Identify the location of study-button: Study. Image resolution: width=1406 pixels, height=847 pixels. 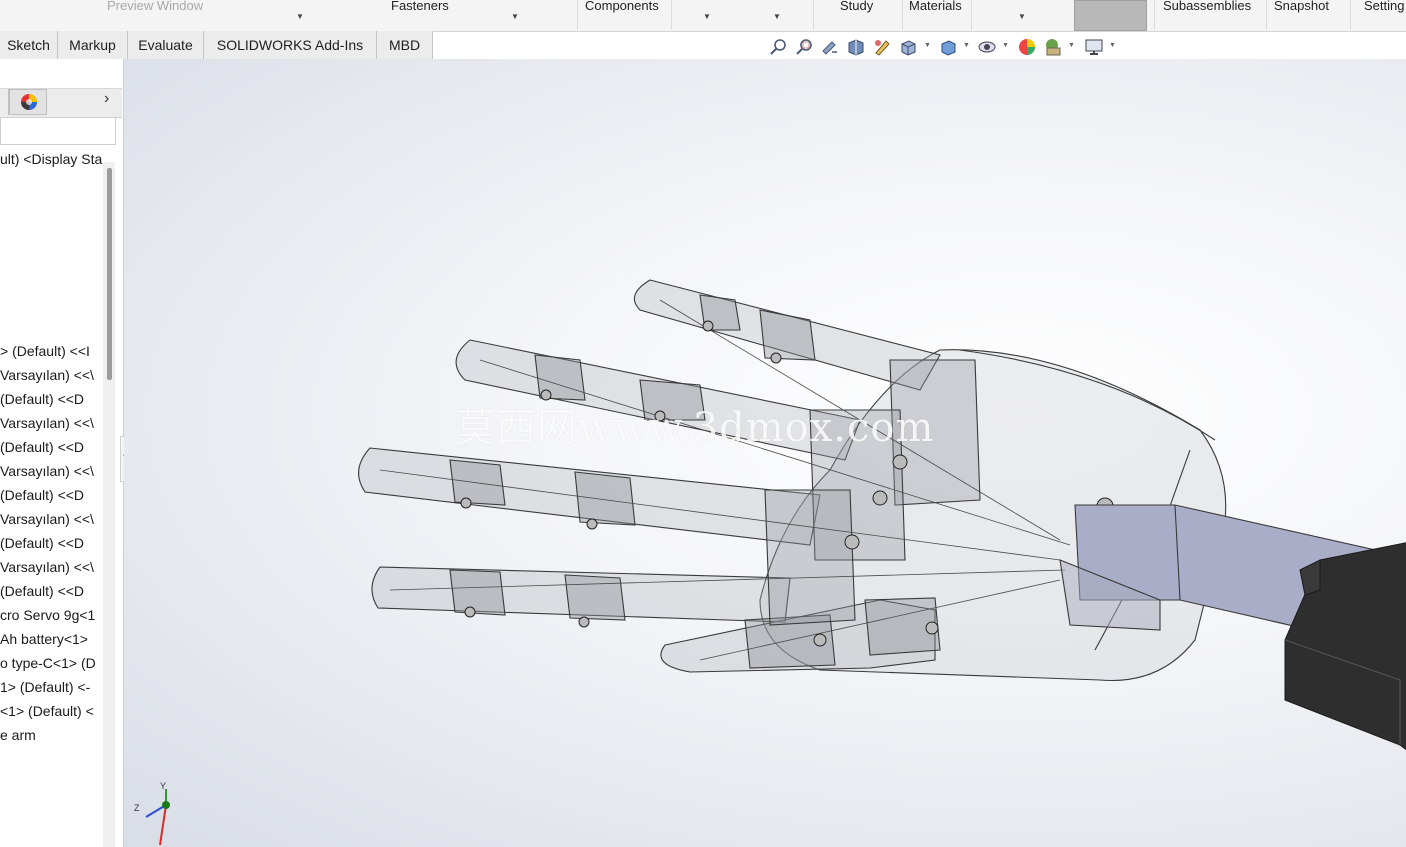
(856, 6).